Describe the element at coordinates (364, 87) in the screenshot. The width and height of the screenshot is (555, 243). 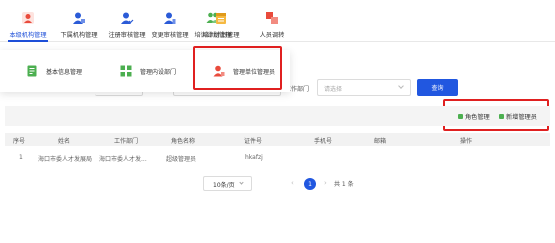
I see `dept-select: 请选择` at that location.